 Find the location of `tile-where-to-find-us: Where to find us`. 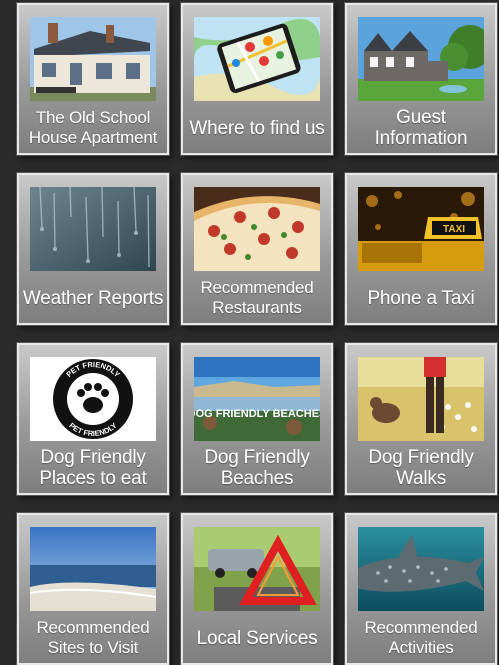

tile-where-to-find-us: Where to find us is located at coordinates (257, 79).